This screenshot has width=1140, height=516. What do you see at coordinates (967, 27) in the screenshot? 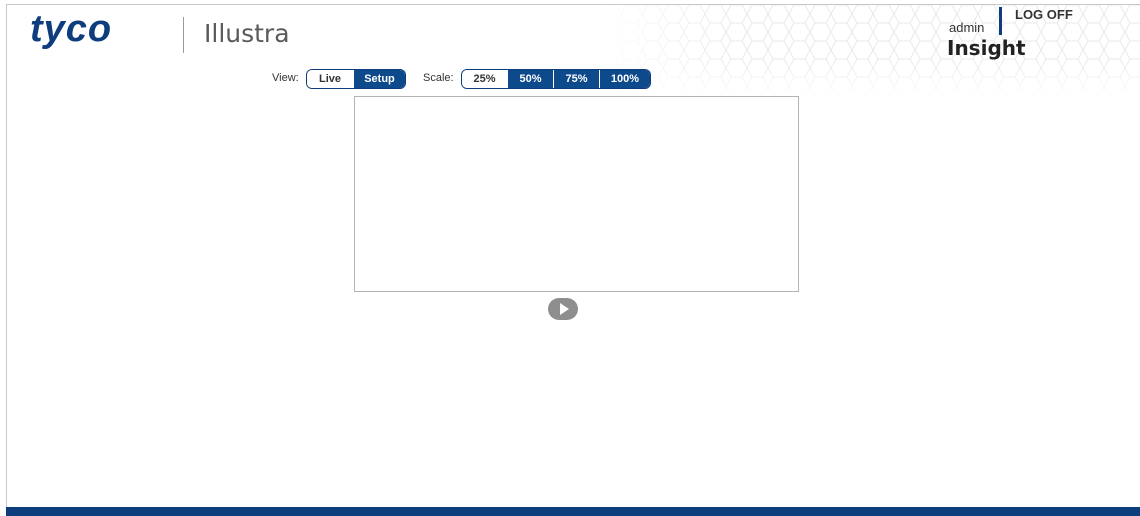
I see `current-user: admin` at bounding box center [967, 27].